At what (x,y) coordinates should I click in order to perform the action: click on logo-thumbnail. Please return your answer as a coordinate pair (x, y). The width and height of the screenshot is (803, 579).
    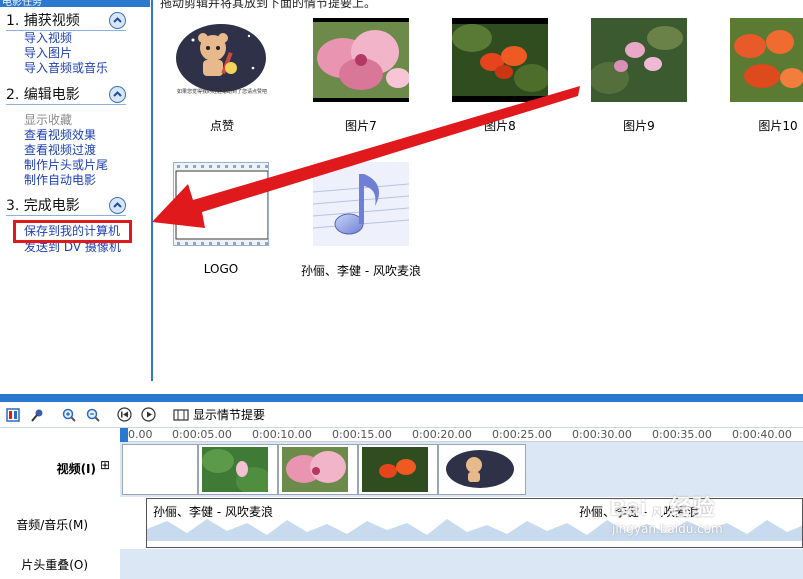
    Looking at the image, I should click on (221, 204).